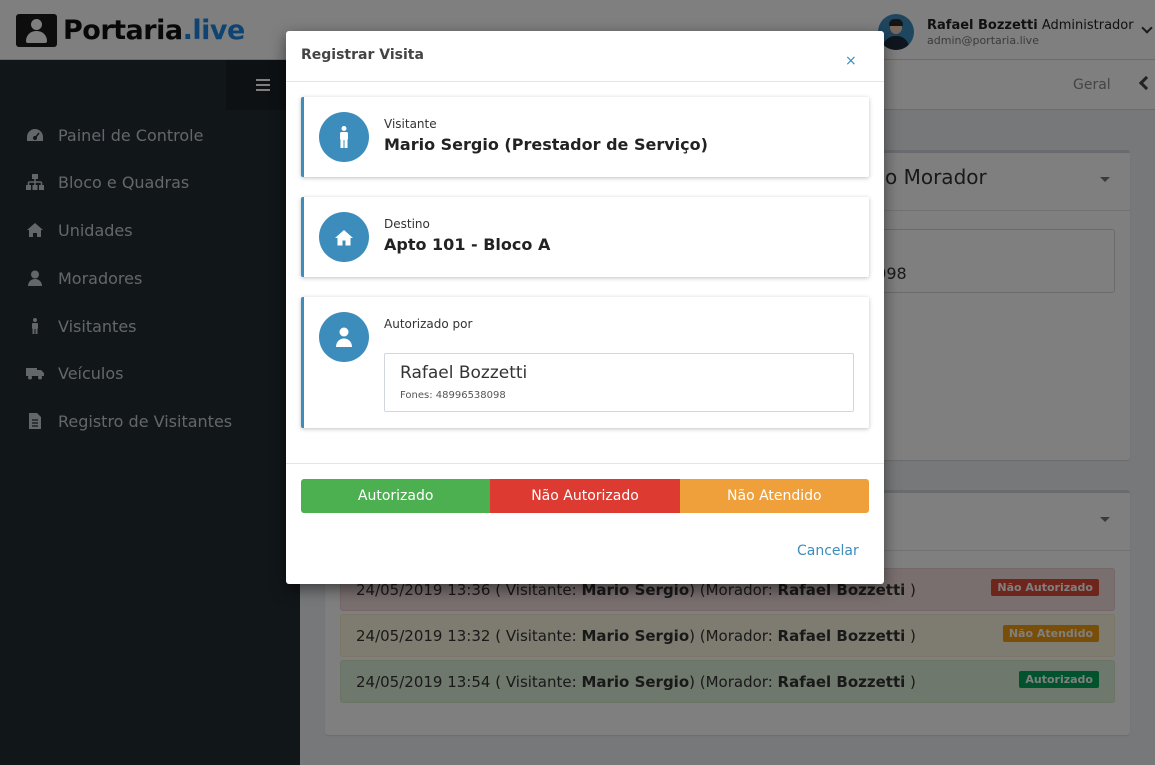  Describe the element at coordinates (396, 496) in the screenshot. I see `authorized-button: Autorizado` at that location.